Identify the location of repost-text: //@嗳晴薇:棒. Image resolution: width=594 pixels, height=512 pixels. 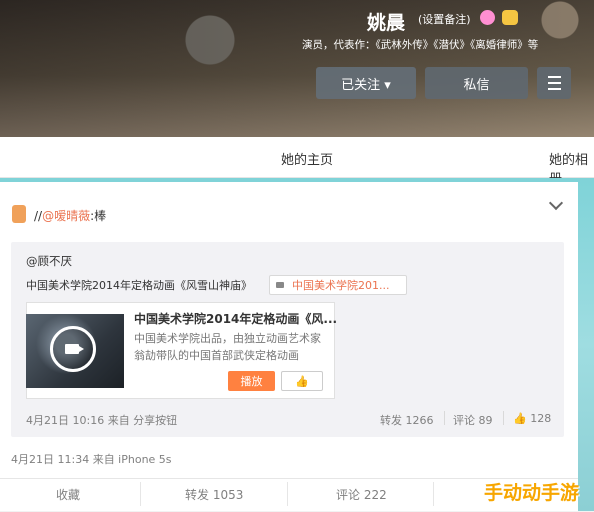
(70, 215).